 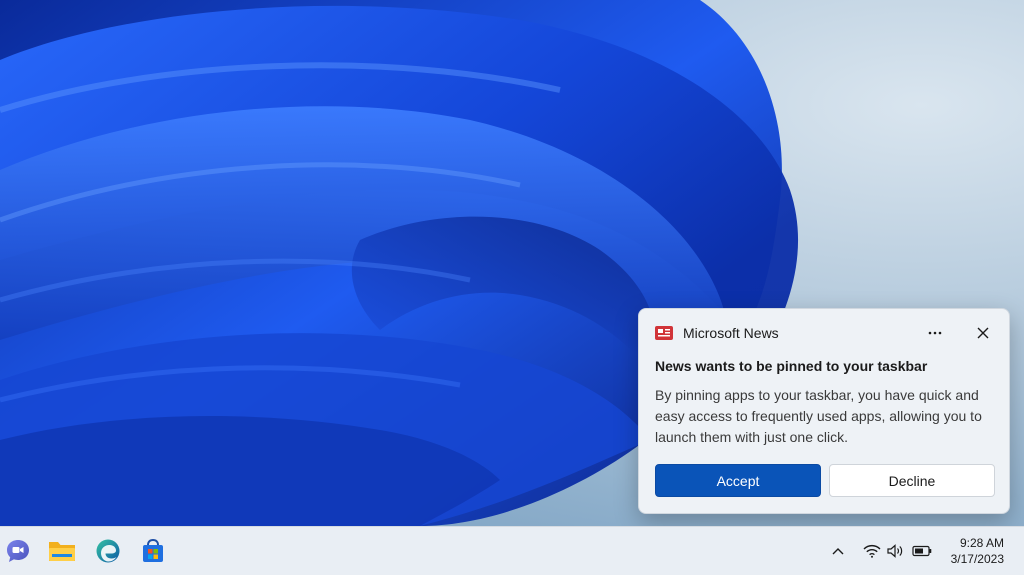 I want to click on taskbar-app-file-explorer, so click(x=62, y=551).